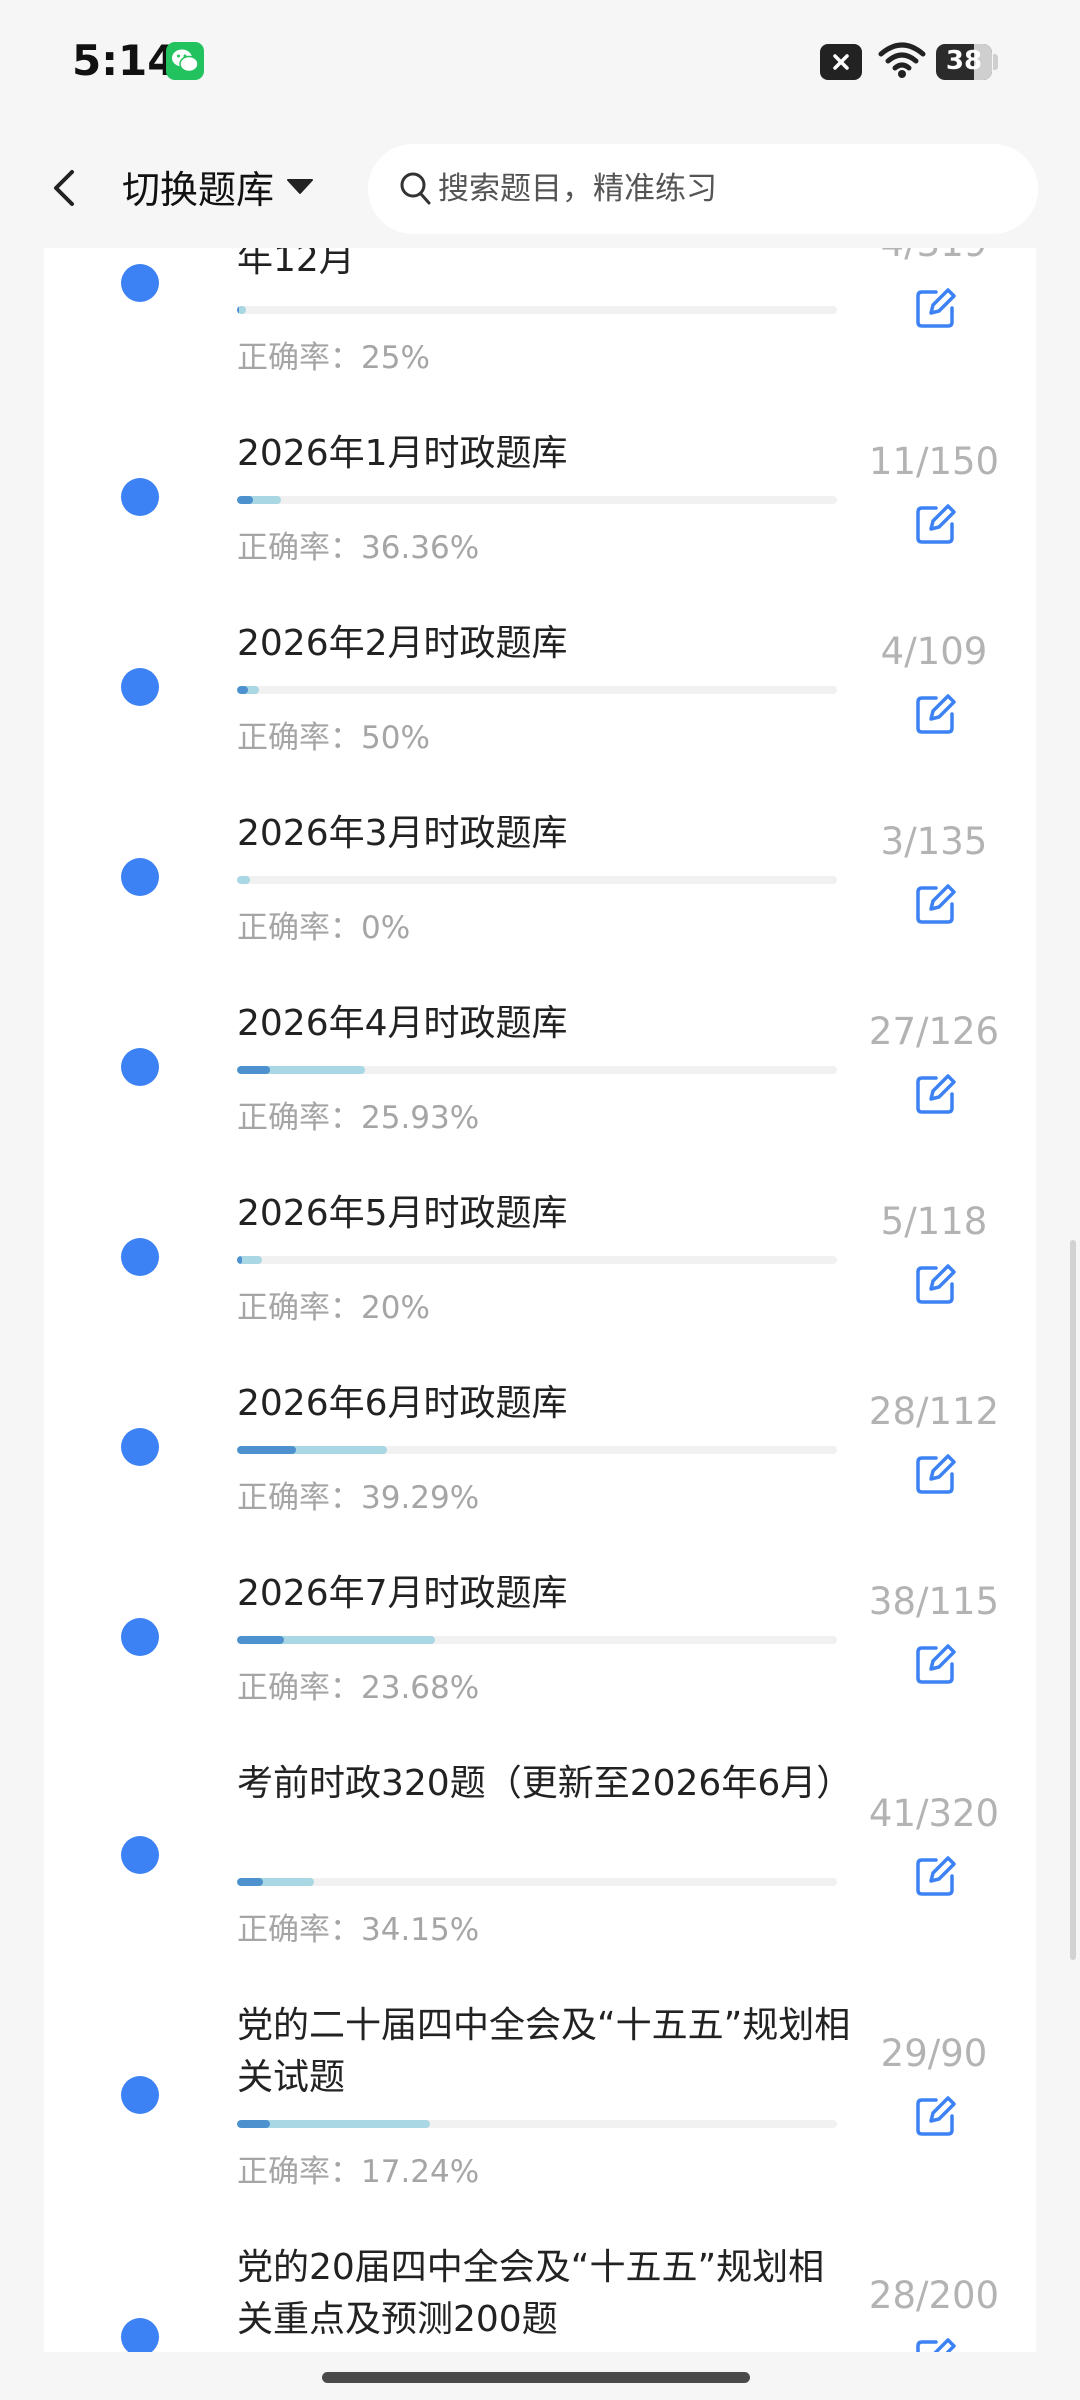 The height and width of the screenshot is (2400, 1080). What do you see at coordinates (402, 1593) in the screenshot?
I see `item-title: 2026年7月时政题库` at bounding box center [402, 1593].